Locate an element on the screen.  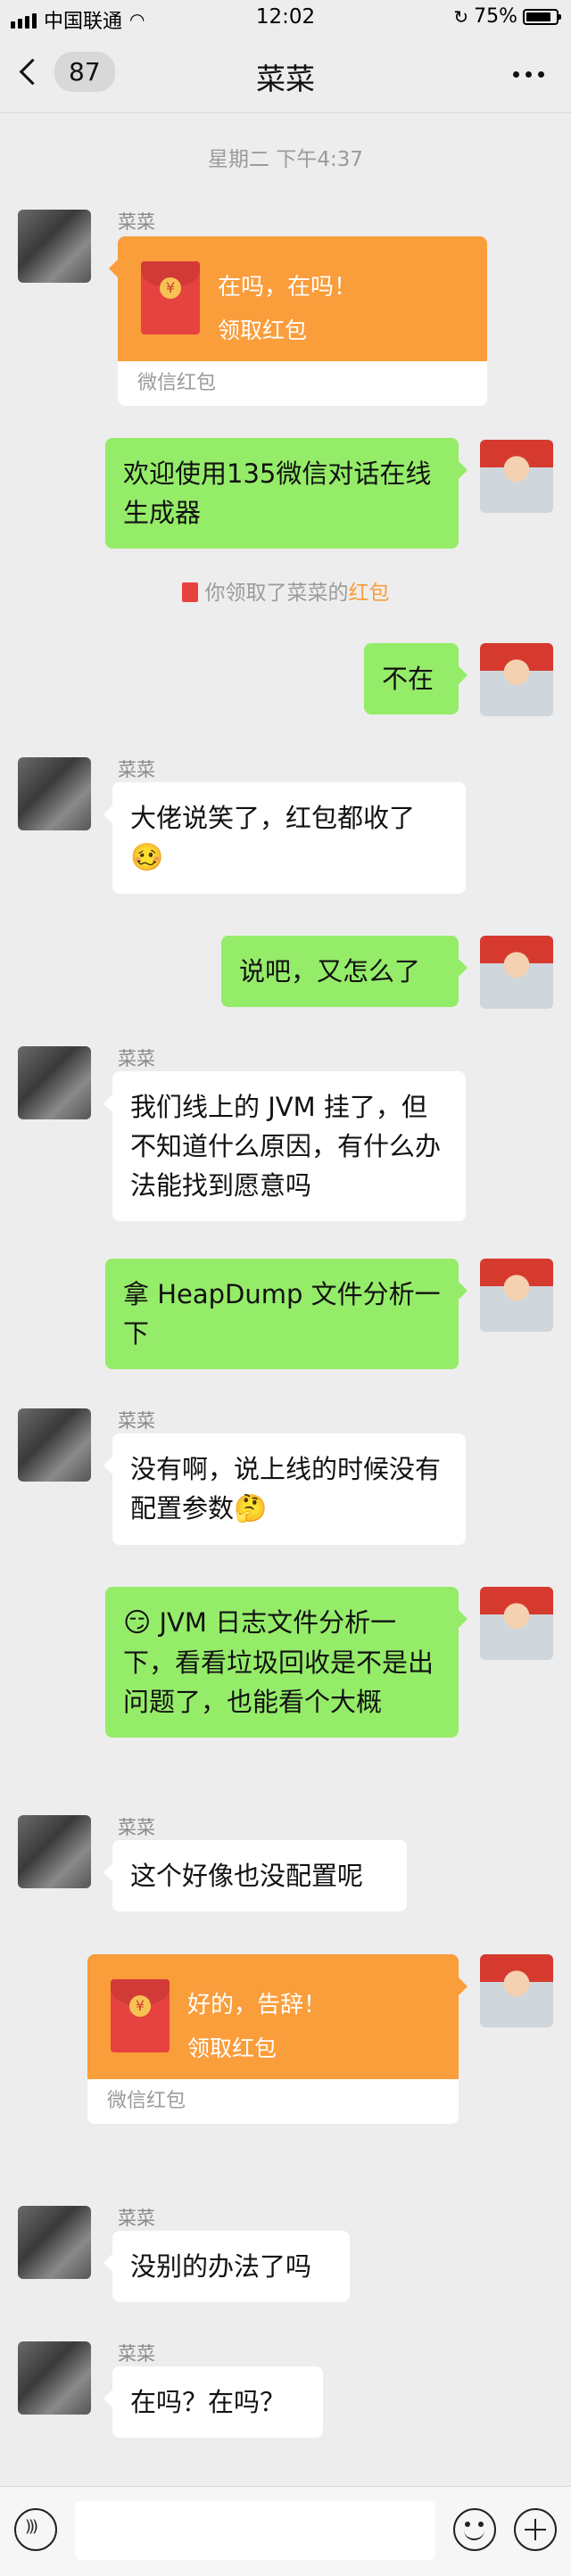
battery-percent: 75% is located at coordinates (495, 16).